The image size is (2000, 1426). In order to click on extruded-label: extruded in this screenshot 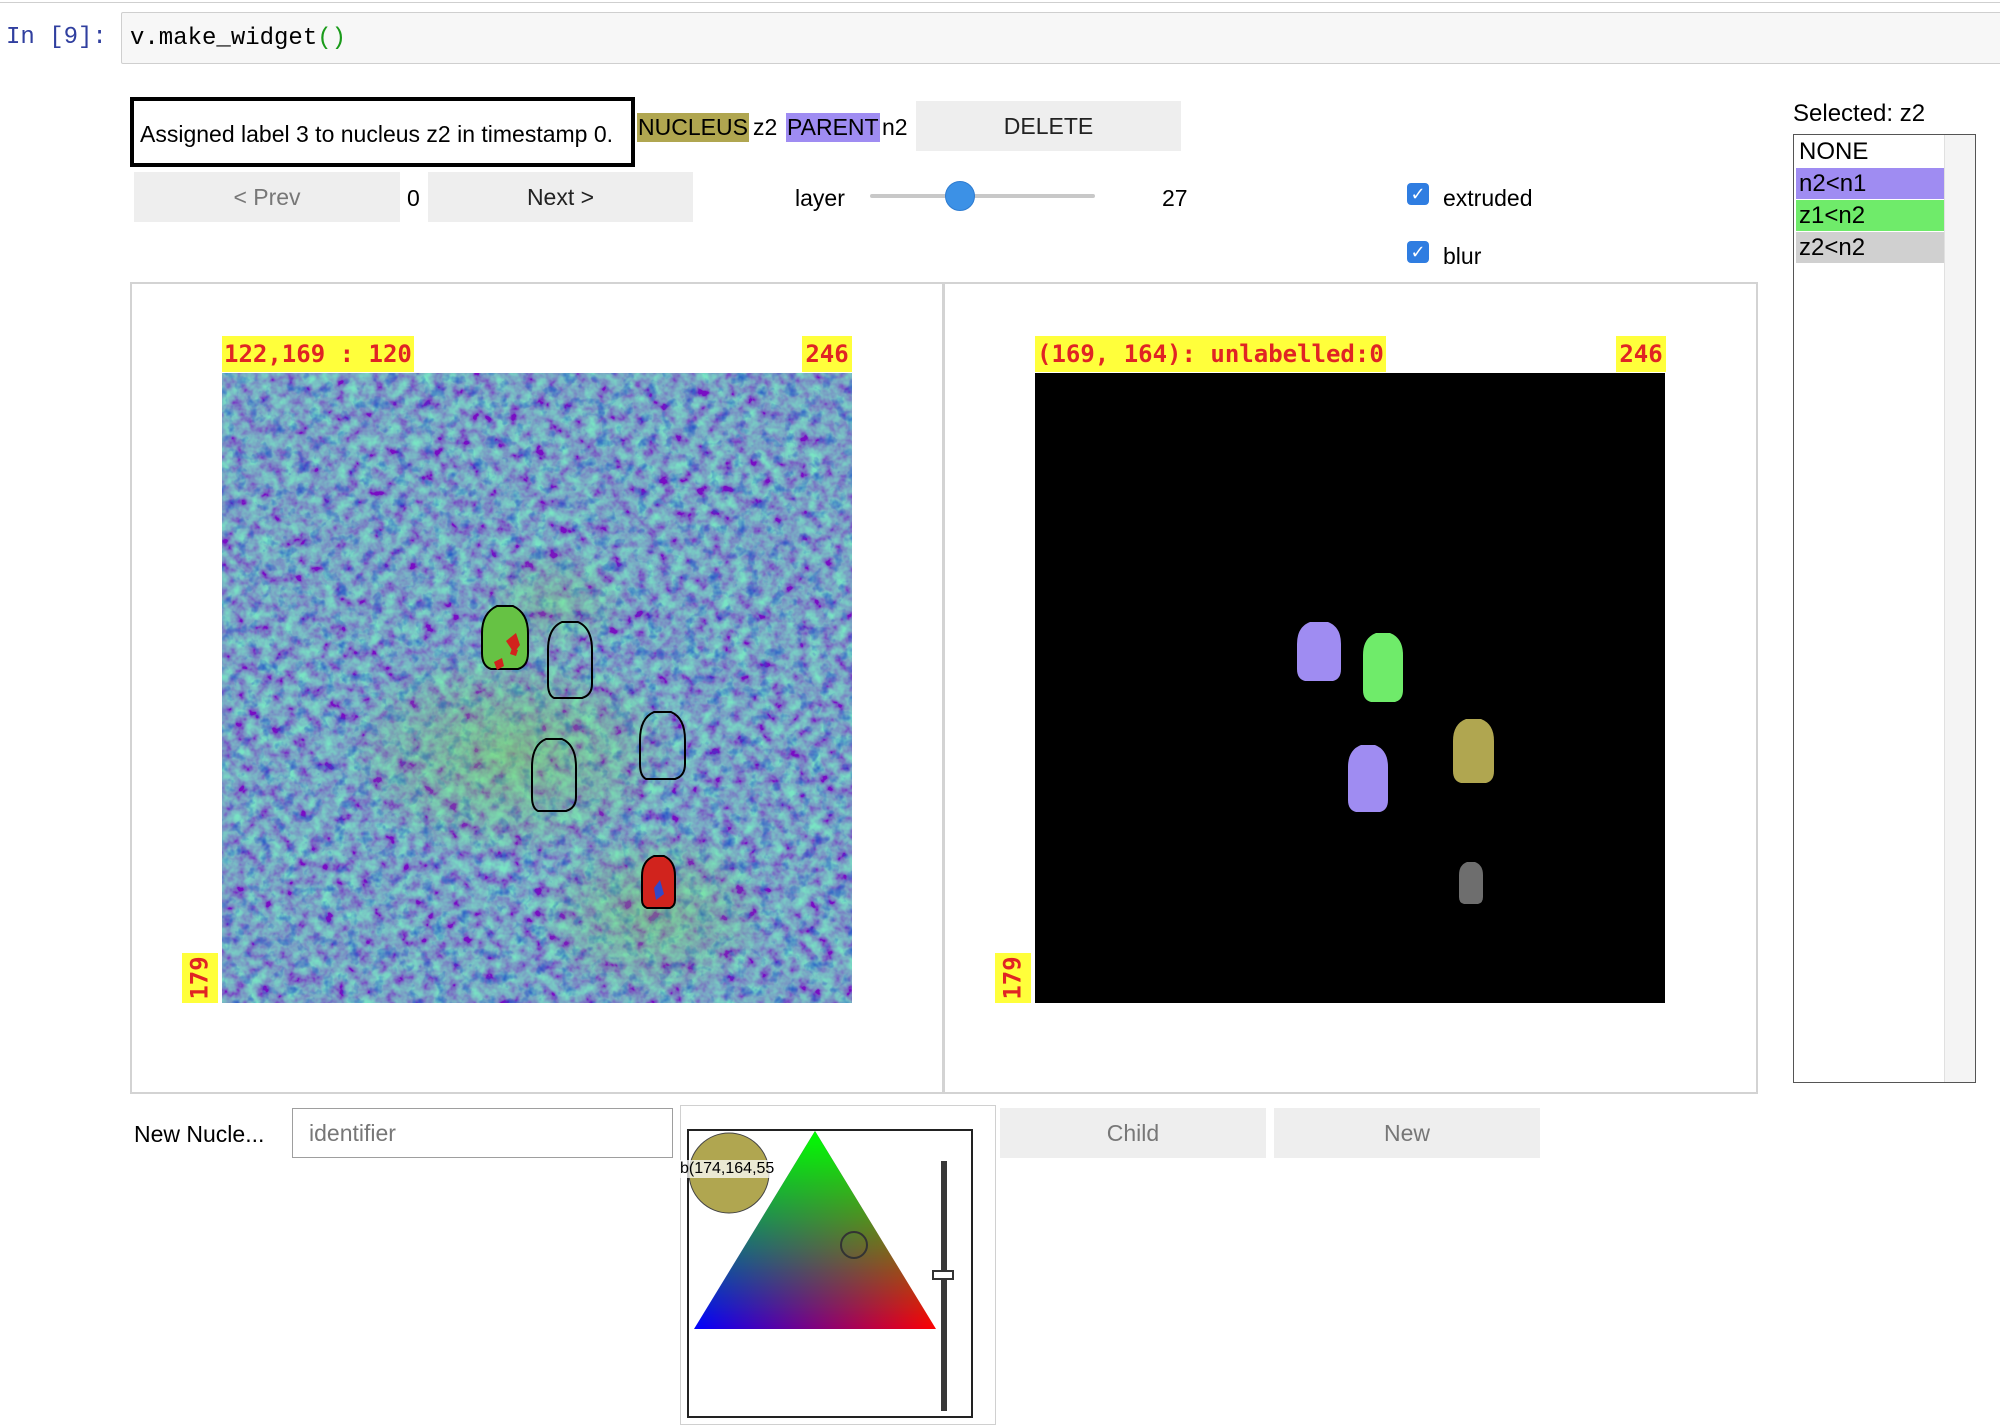, I will do `click(1488, 198)`.